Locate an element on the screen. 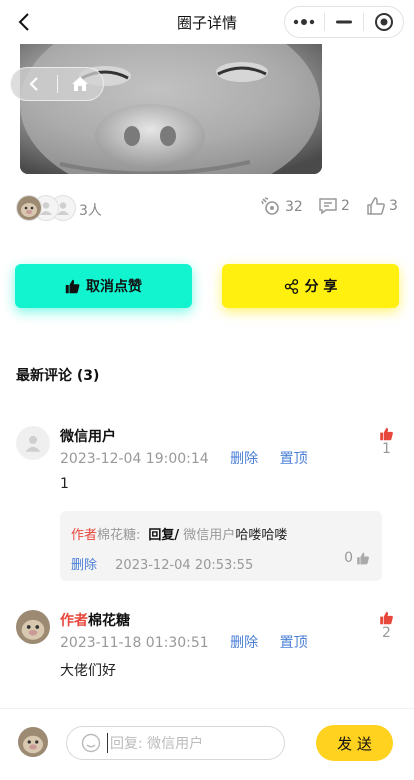 The image size is (414, 780). unlike-button: 取消点赞 is located at coordinates (103, 286).